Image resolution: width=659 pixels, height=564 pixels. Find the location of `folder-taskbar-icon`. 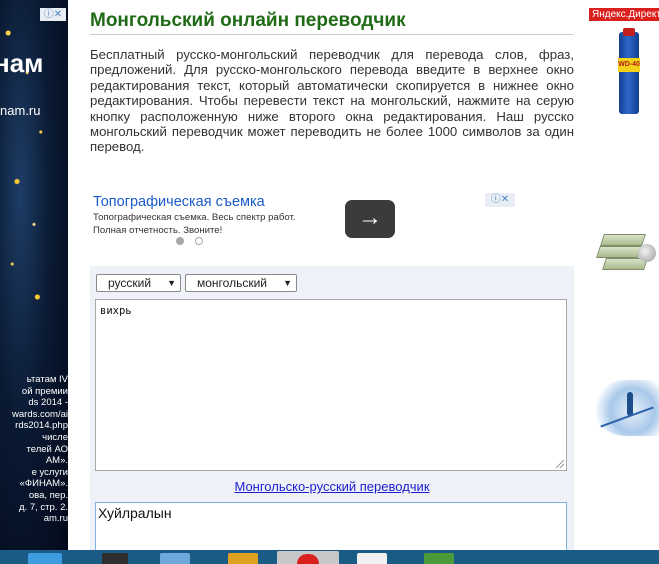

folder-taskbar-icon is located at coordinates (175, 558).